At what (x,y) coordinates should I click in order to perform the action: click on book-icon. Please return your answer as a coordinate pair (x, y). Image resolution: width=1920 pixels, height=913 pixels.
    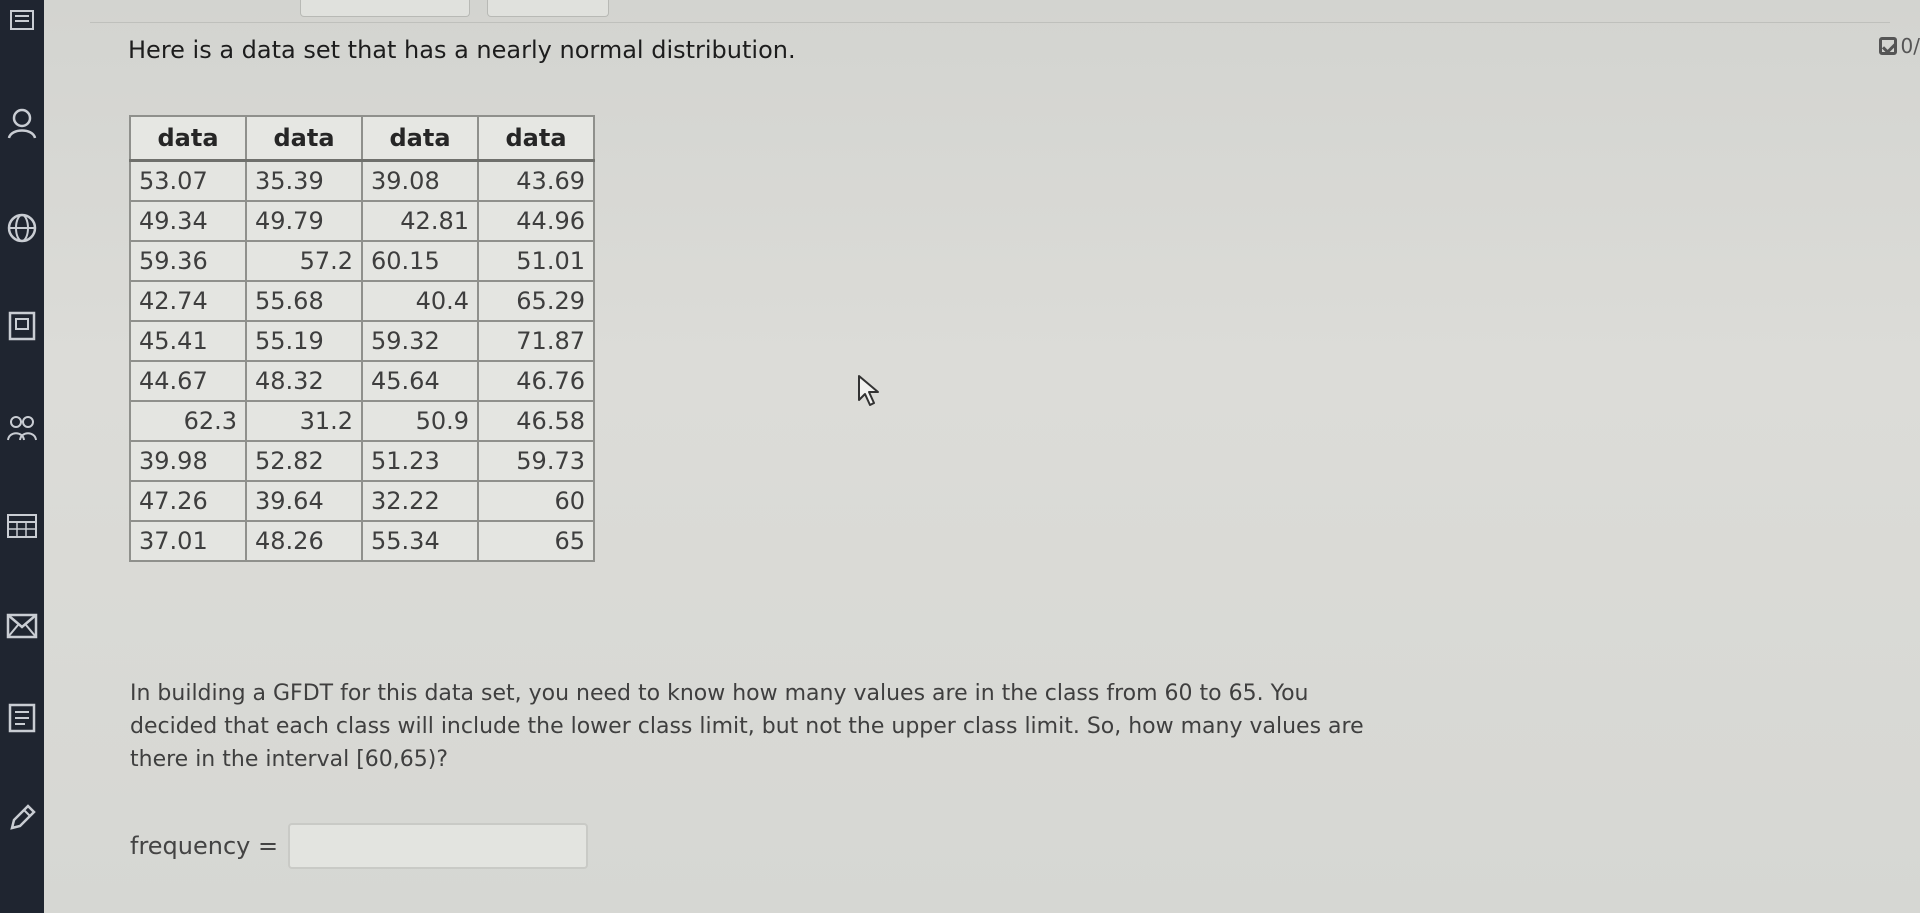
    Looking at the image, I should click on (22, 326).